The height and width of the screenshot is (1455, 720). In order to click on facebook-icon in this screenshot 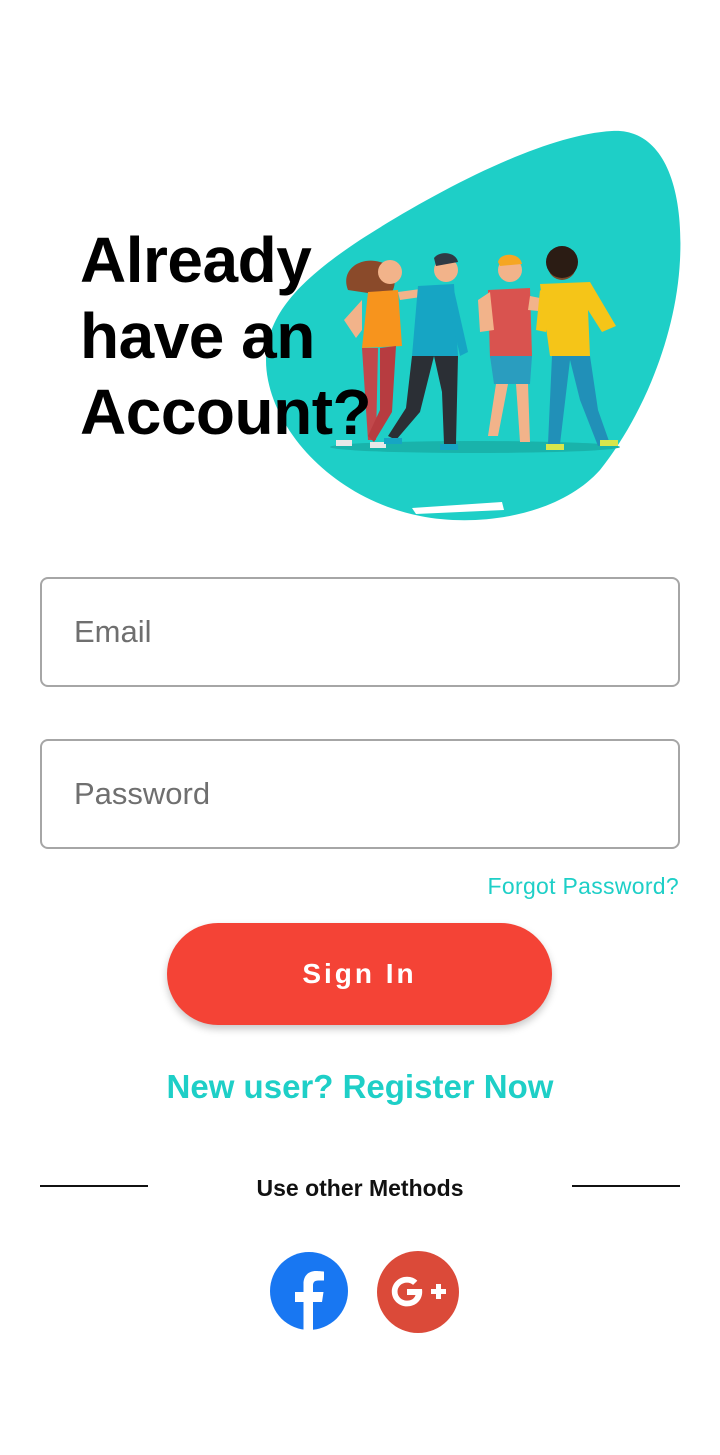, I will do `click(309, 1291)`.